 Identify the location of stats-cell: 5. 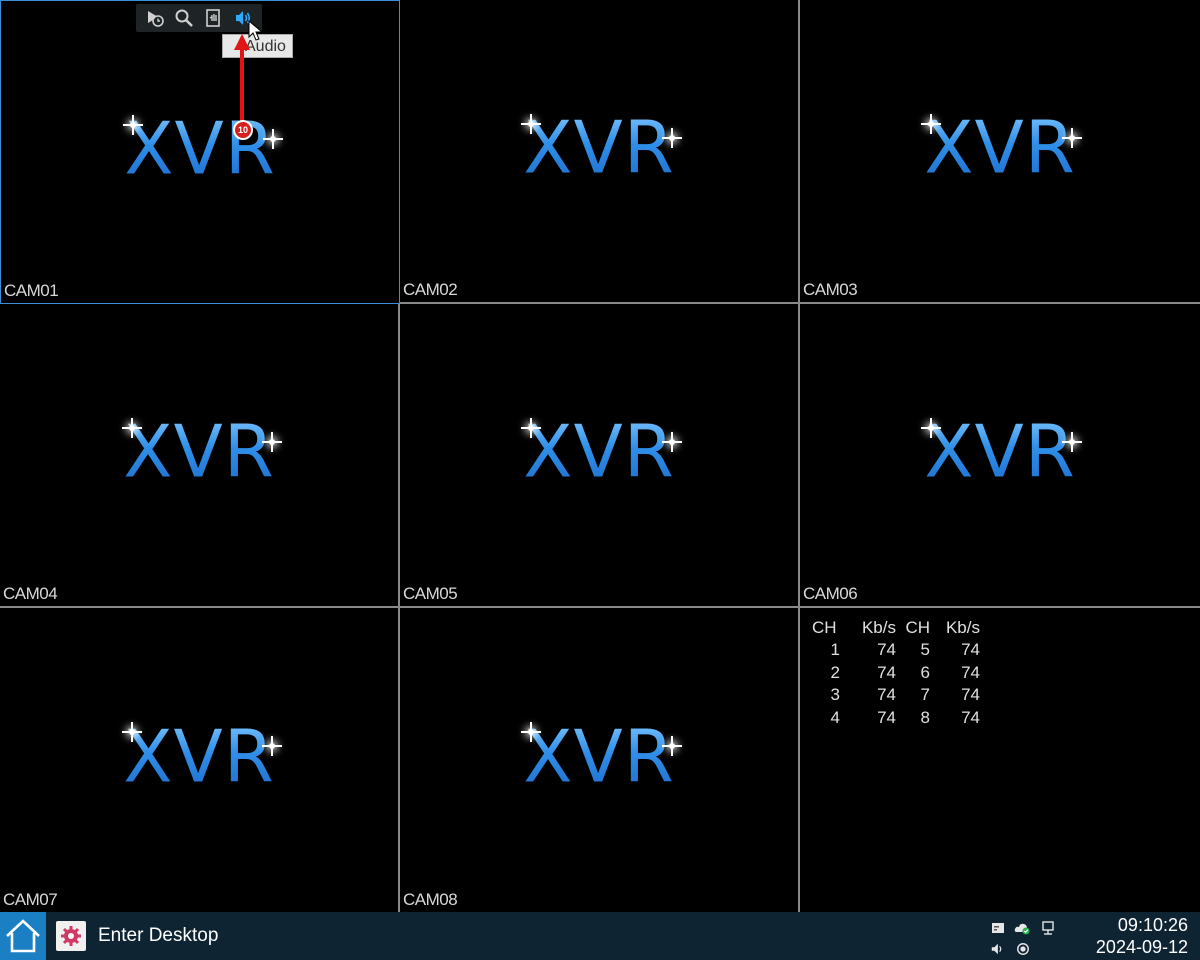
(925, 650).